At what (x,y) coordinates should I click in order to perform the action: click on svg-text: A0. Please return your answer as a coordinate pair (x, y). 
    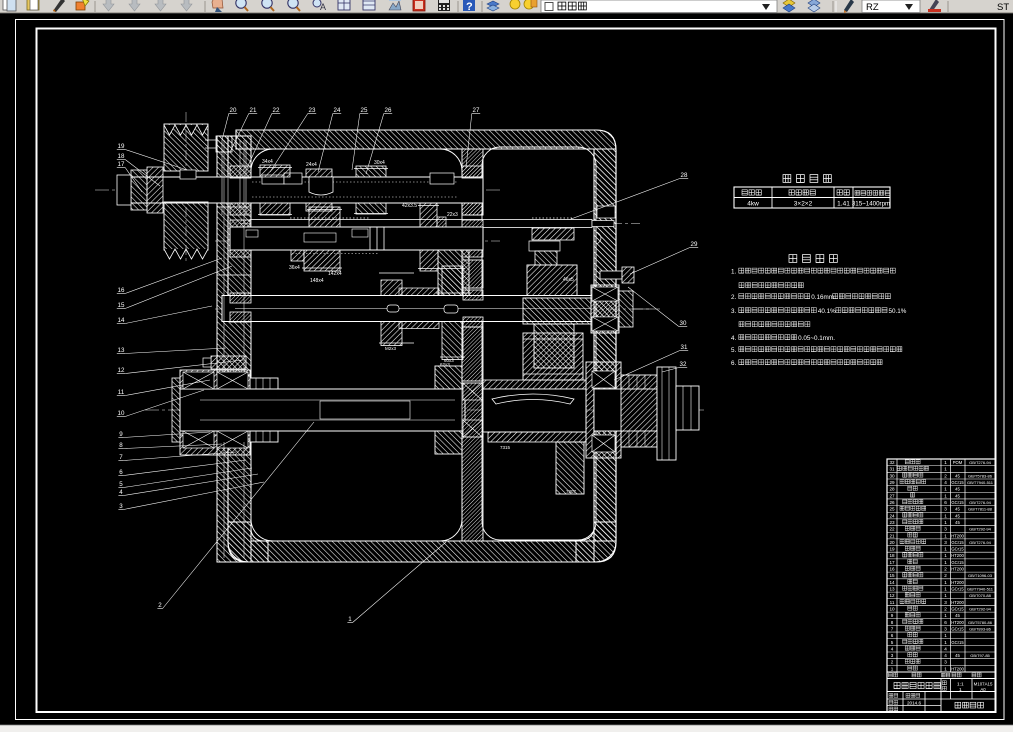
    Looking at the image, I should click on (983, 689).